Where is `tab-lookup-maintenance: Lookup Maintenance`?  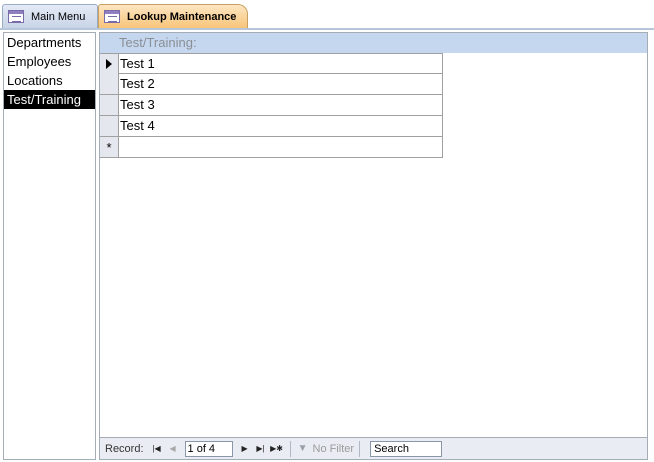 tab-lookup-maintenance: Lookup Maintenance is located at coordinates (173, 16).